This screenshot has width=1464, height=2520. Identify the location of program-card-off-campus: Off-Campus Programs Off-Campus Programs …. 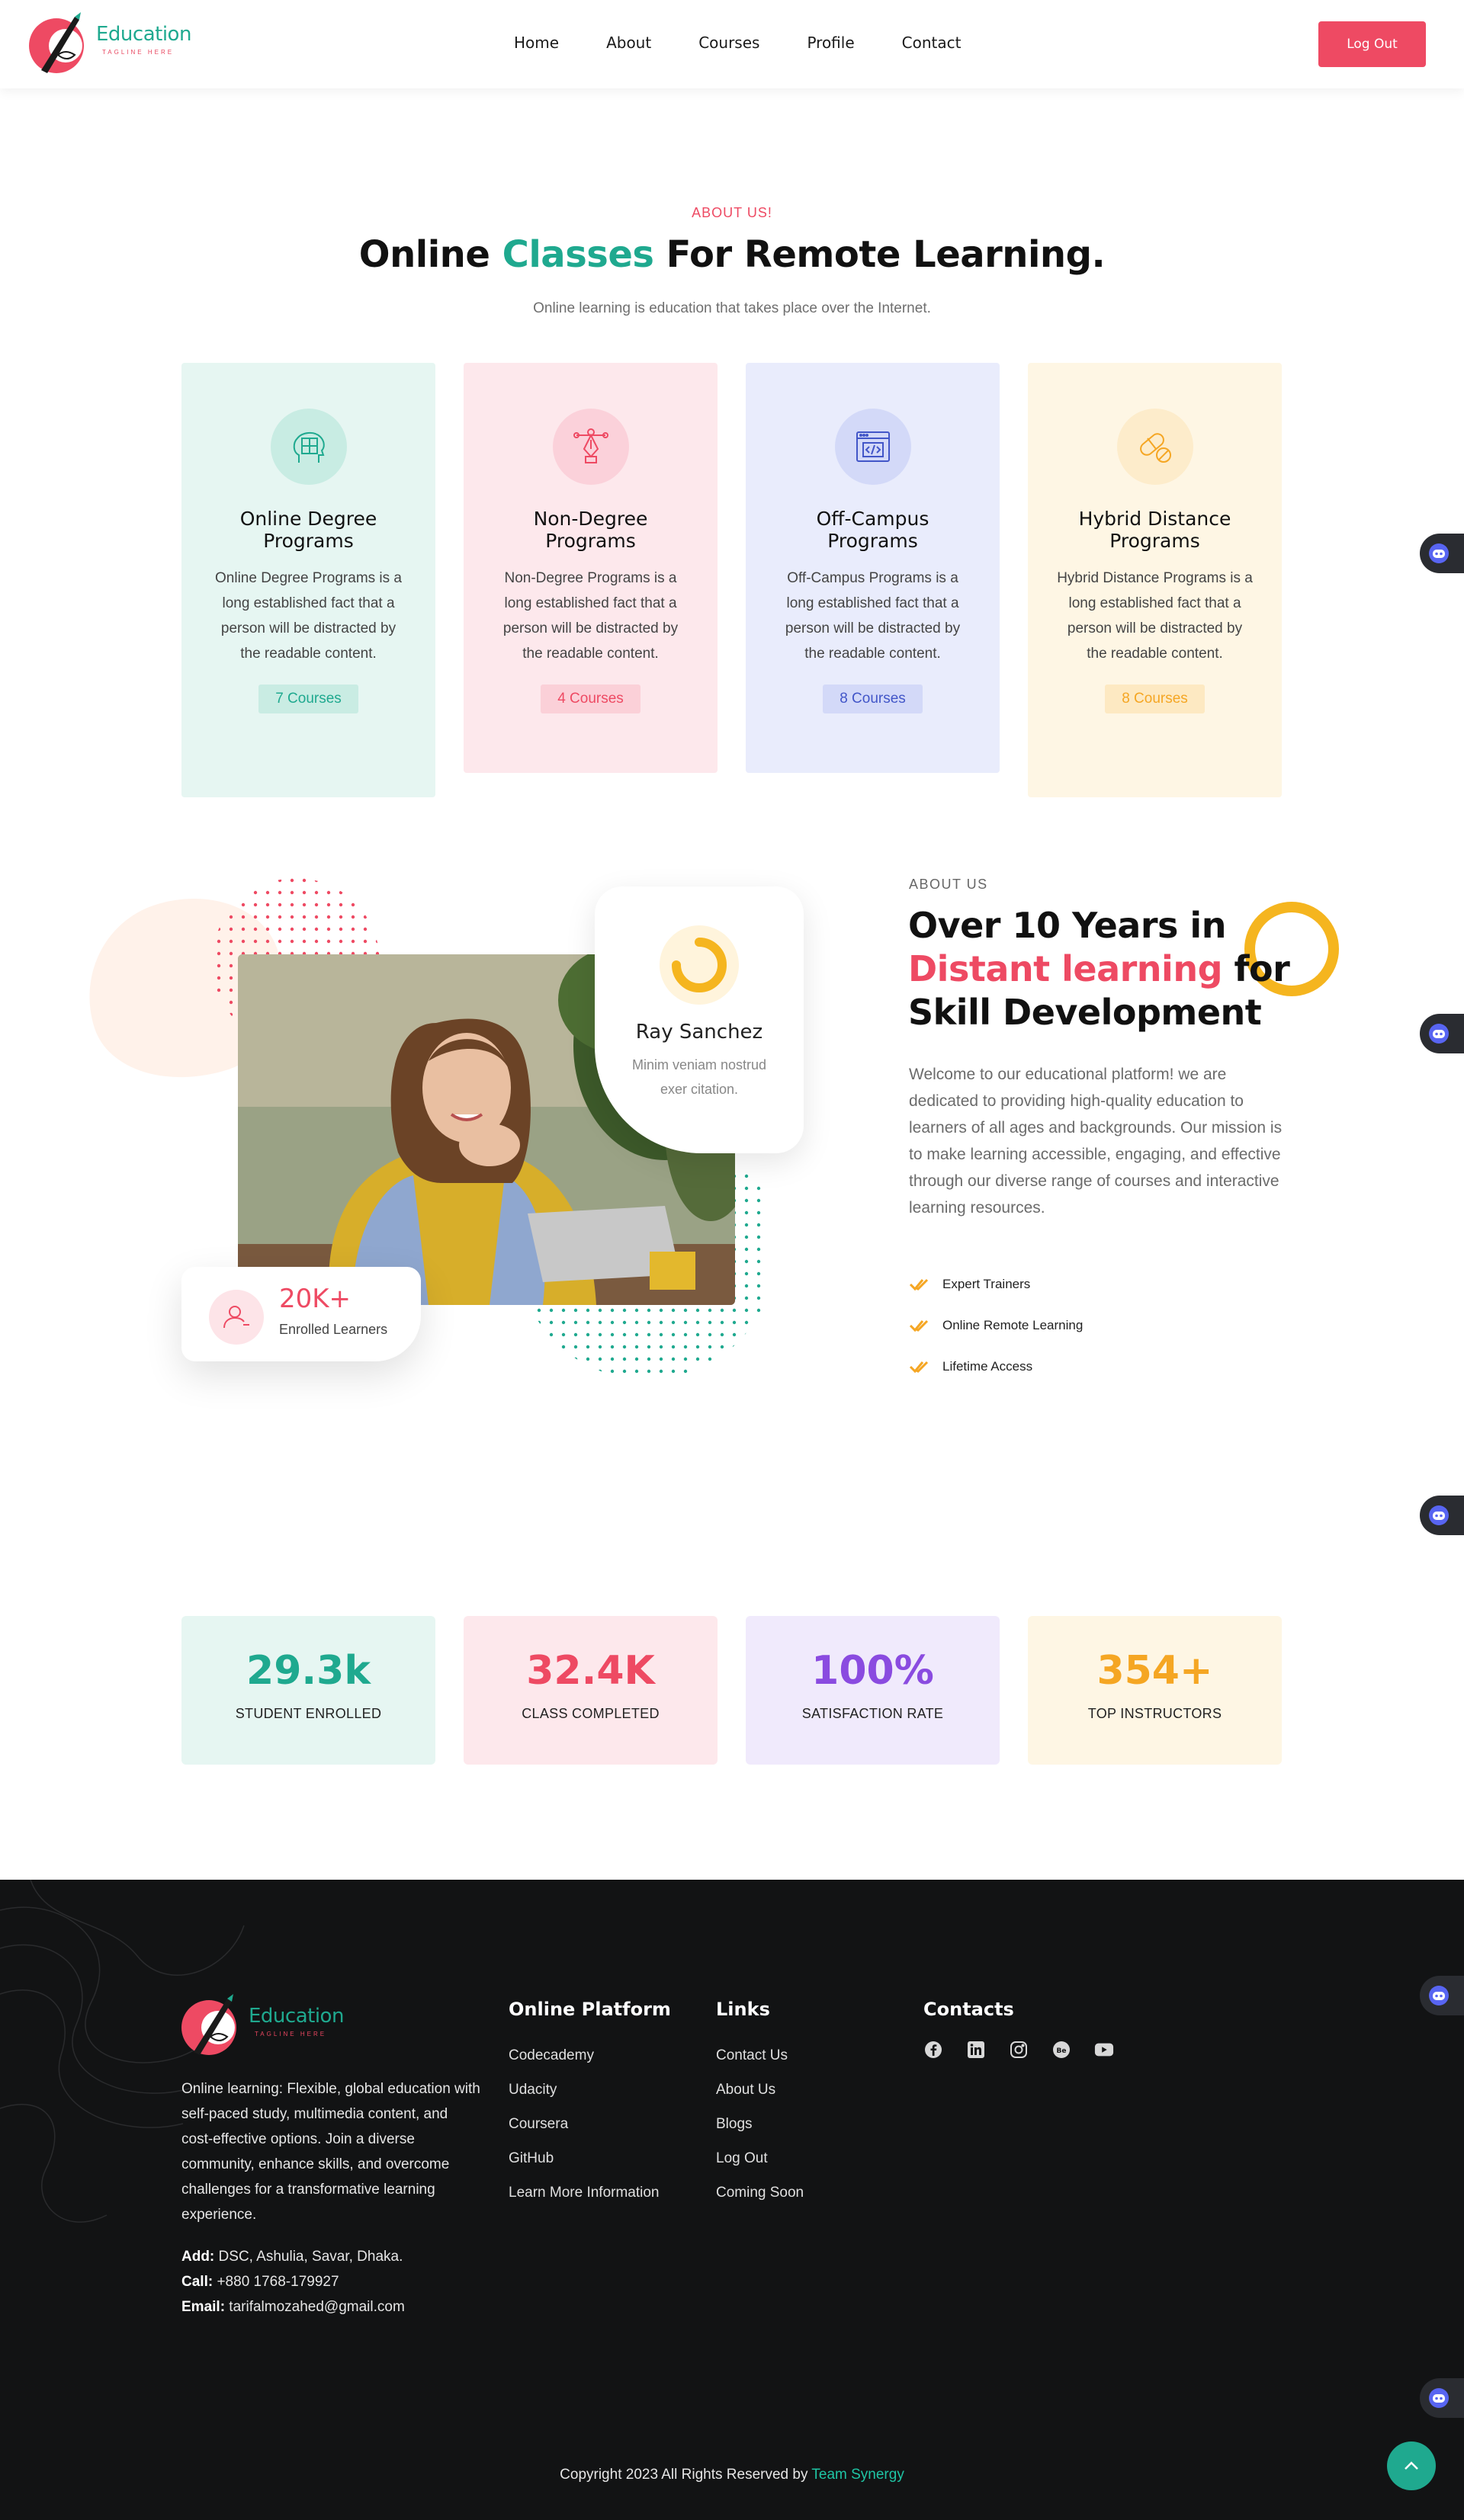
(873, 568).